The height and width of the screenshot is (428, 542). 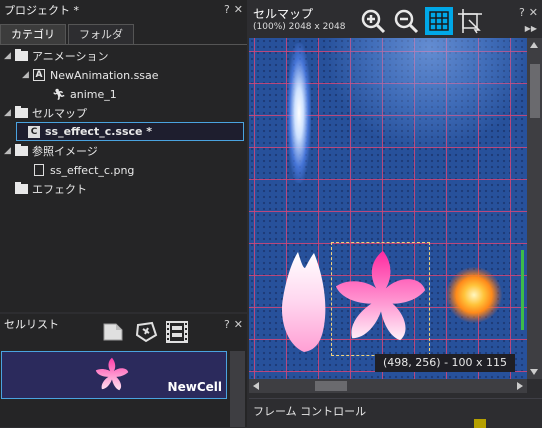 I want to click on scroll-right-arrow, so click(x=520, y=386).